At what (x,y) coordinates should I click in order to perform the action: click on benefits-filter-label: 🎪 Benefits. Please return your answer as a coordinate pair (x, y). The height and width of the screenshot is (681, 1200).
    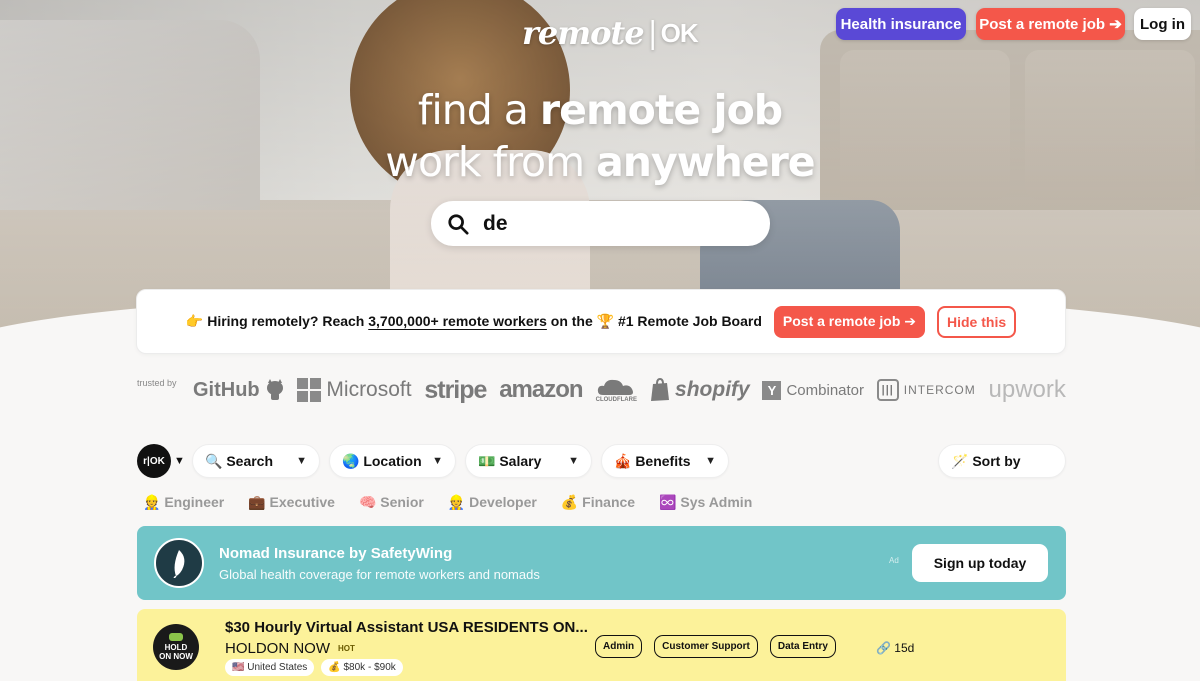
    Looking at the image, I should click on (652, 460).